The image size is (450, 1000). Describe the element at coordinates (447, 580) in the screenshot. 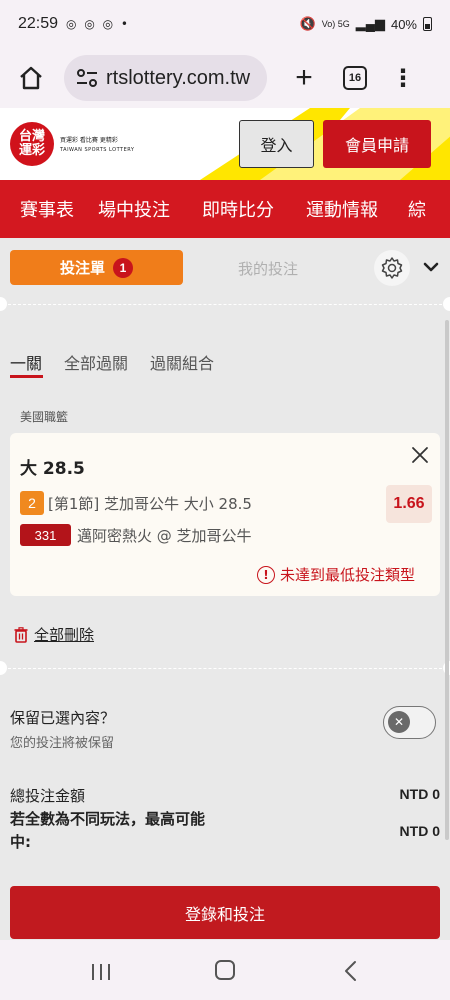

I see `scrollbar` at that location.